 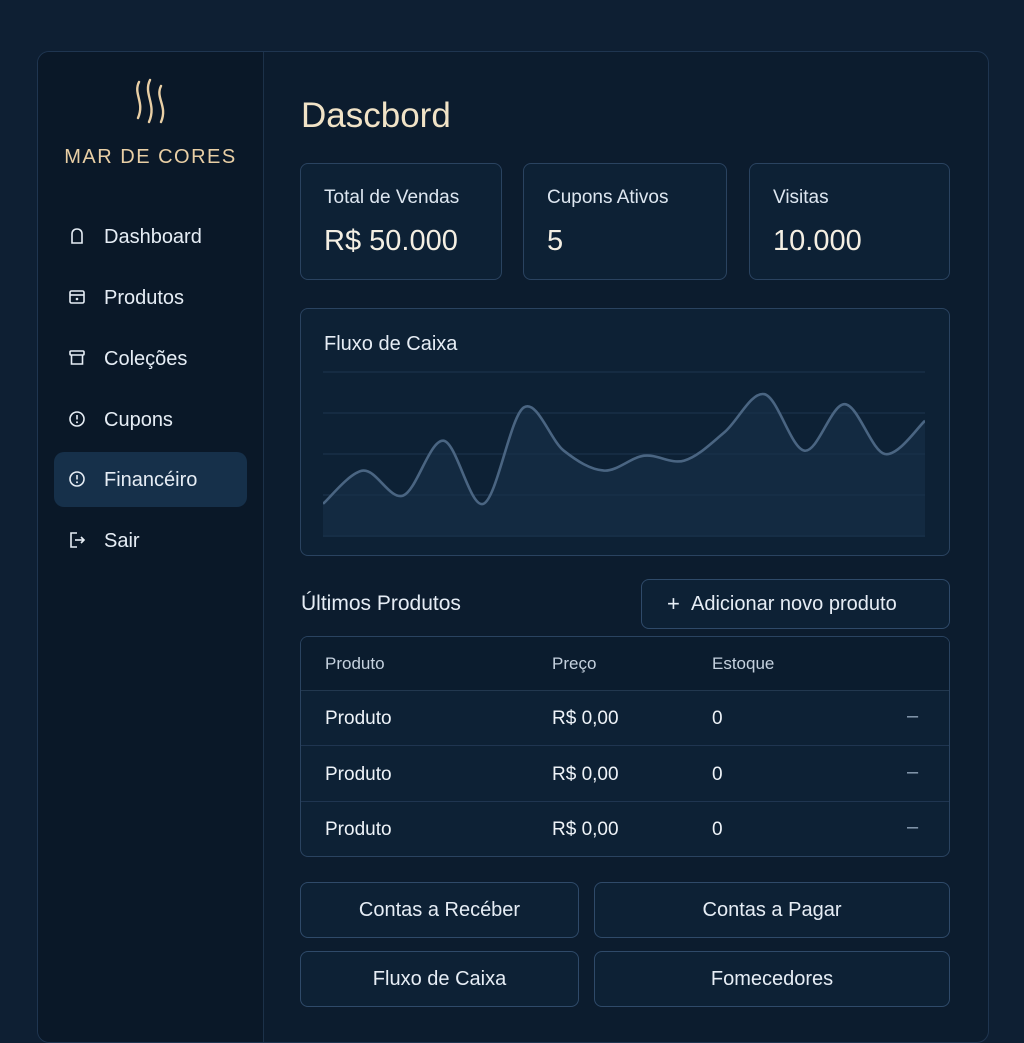 What do you see at coordinates (77, 357) in the screenshot?
I see `archive-icon` at bounding box center [77, 357].